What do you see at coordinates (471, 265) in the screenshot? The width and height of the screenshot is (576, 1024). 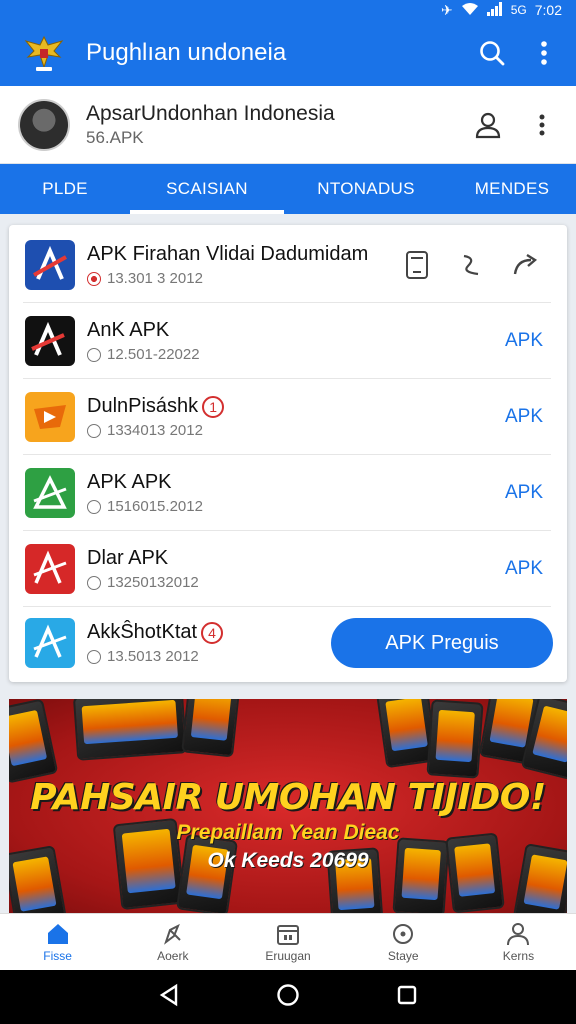 I see `share-icon` at bounding box center [471, 265].